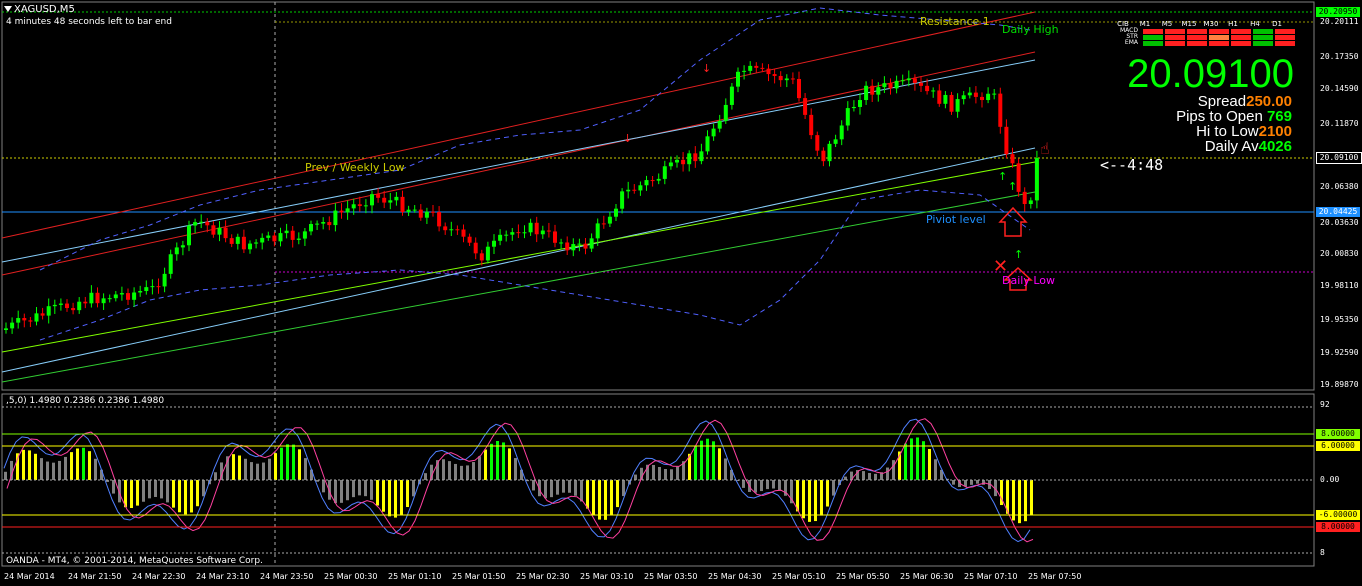  Describe the element at coordinates (1338, 446) in the screenshot. I see `ind-tag-up2: 6.00000` at that location.